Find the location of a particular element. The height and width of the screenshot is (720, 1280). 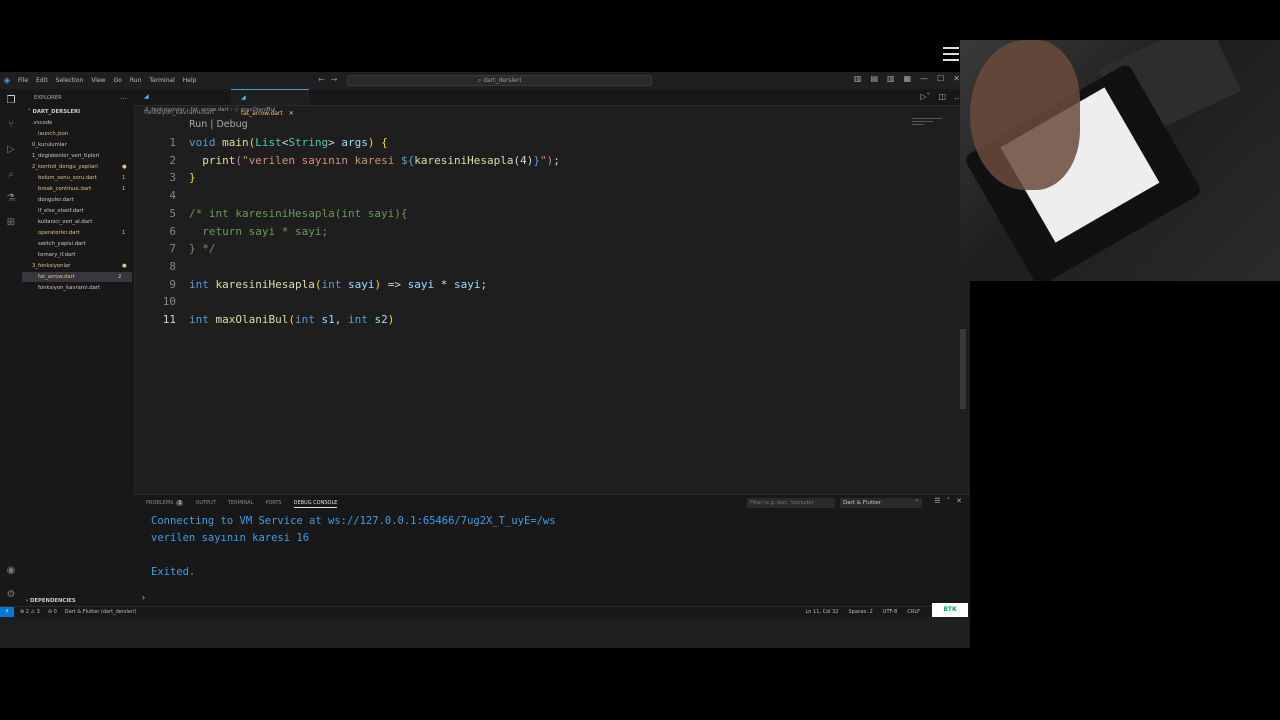

menu-file: File is located at coordinates (23, 80).